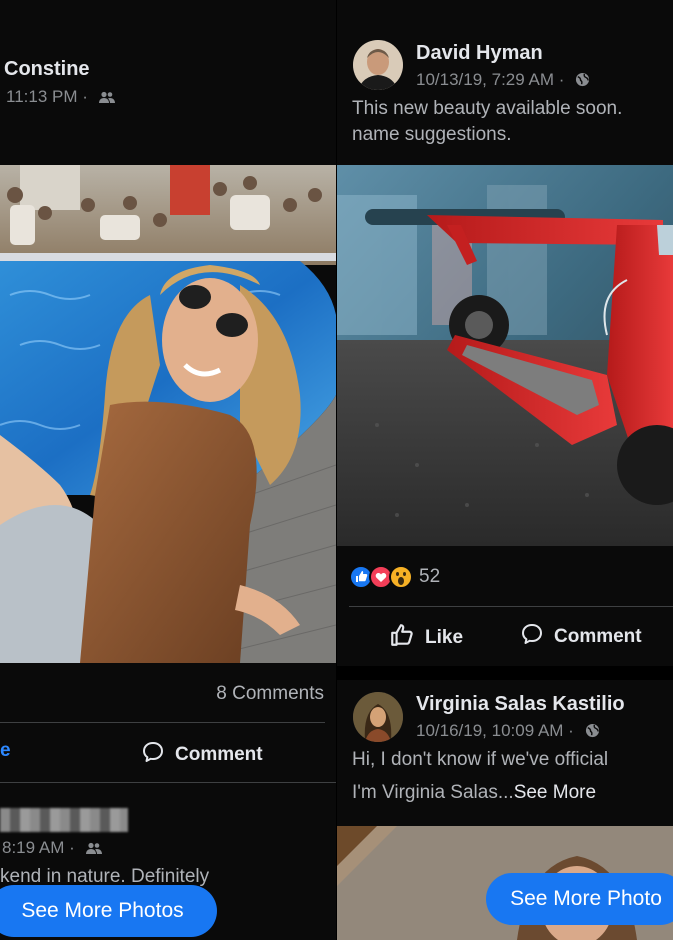 The height and width of the screenshot is (940, 673). Describe the element at coordinates (480, 759) in the screenshot. I see `post-text-line-1: Hi, I don't know if we've official` at that location.